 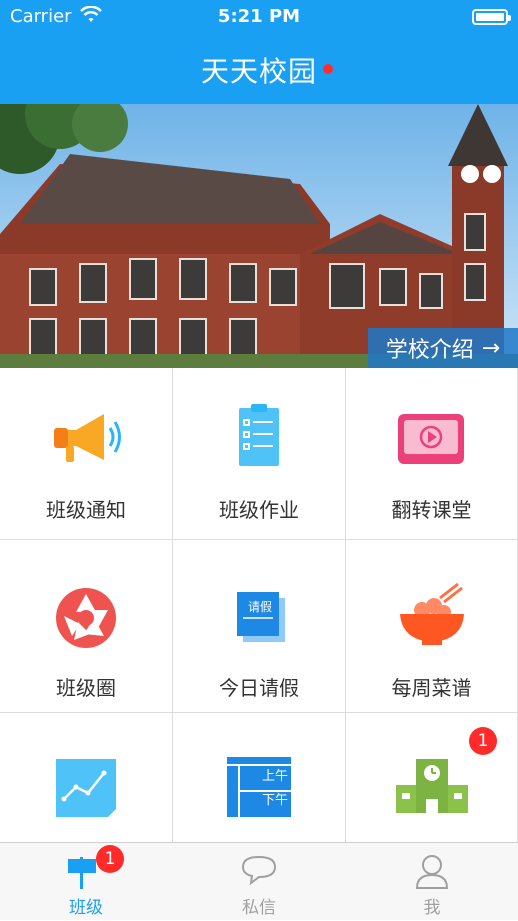 I want to click on status-bar: Carrier 5:21 PM, so click(x=259, y=17).